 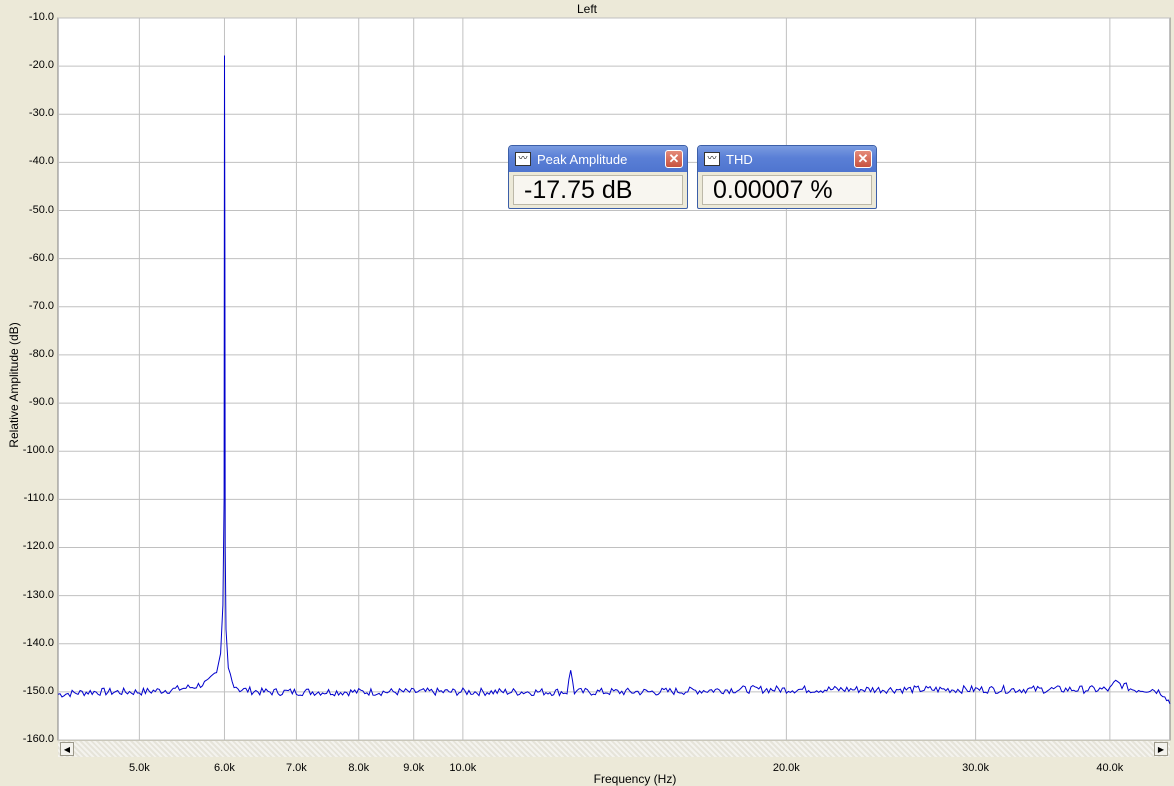 I want to click on y-tick-label: -40.0, so click(x=41, y=161).